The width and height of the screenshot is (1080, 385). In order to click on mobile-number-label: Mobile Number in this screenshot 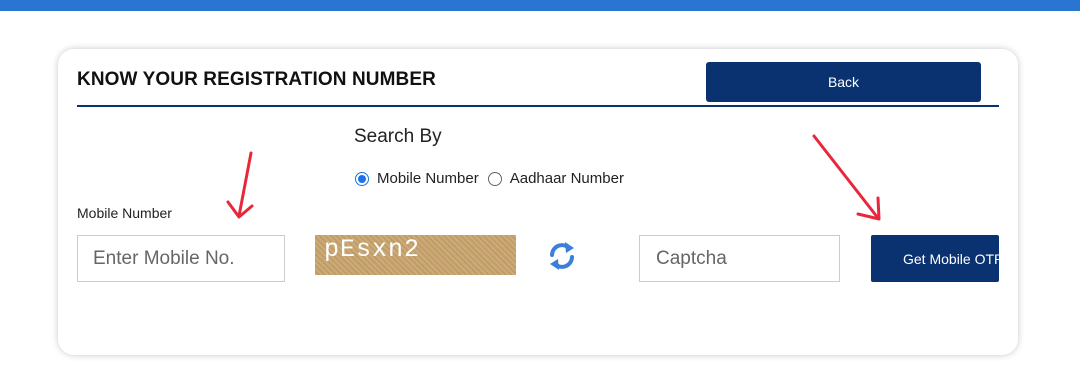, I will do `click(124, 213)`.